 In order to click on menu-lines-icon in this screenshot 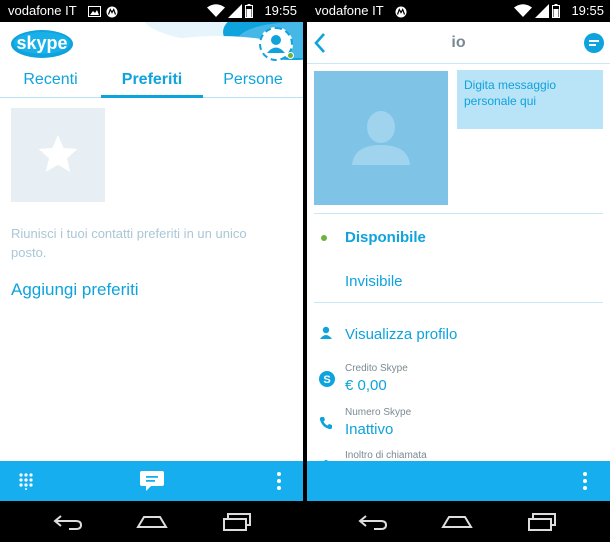, I will do `click(594, 43)`.